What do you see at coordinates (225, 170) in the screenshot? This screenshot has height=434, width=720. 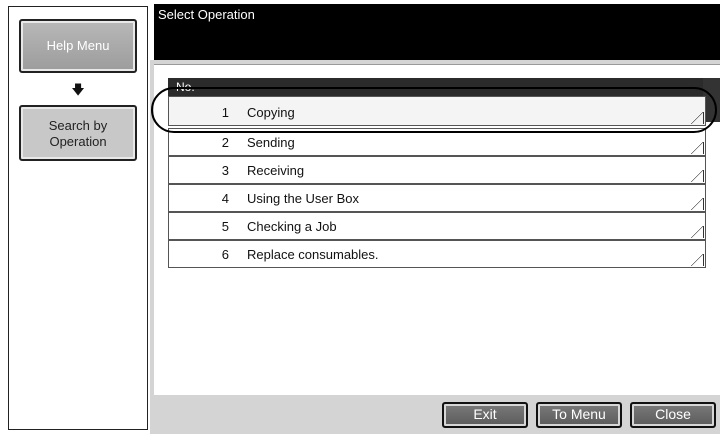 I see `row-number: 3` at bounding box center [225, 170].